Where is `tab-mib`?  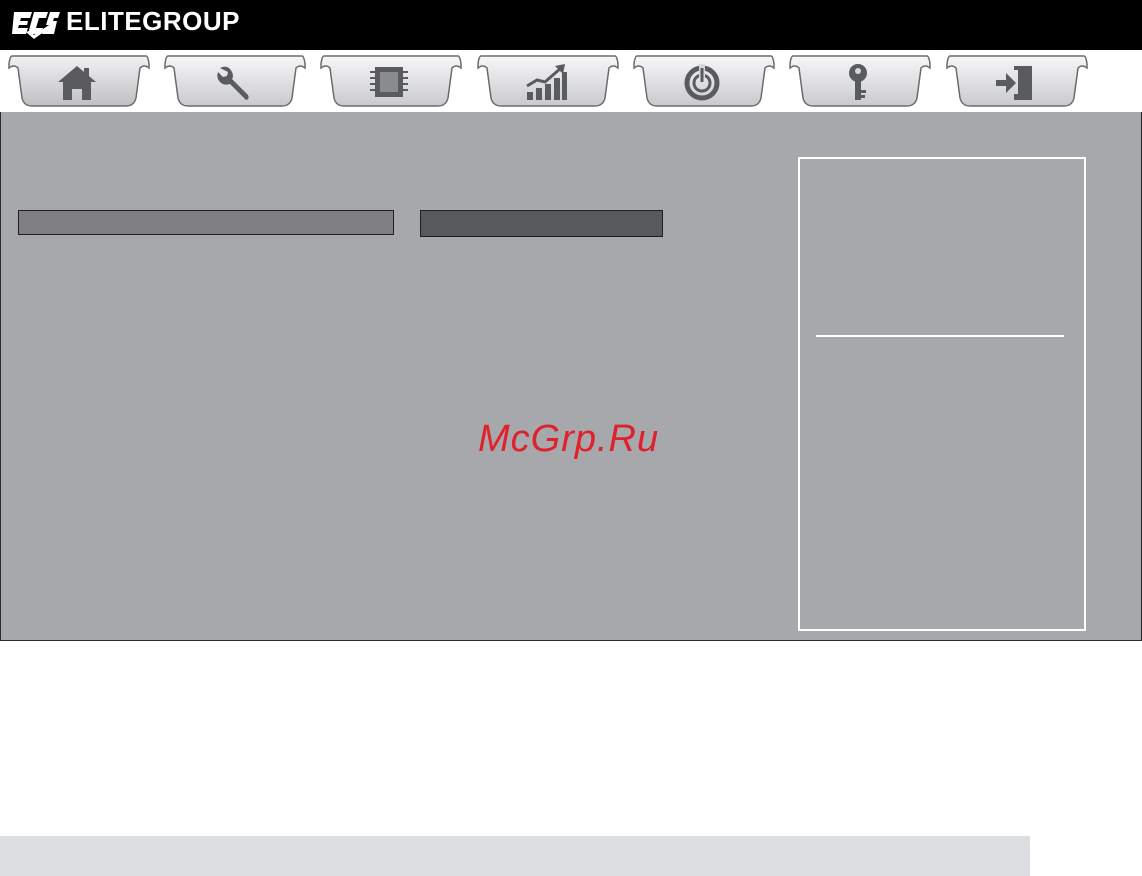 tab-mib is located at coordinates (548, 82).